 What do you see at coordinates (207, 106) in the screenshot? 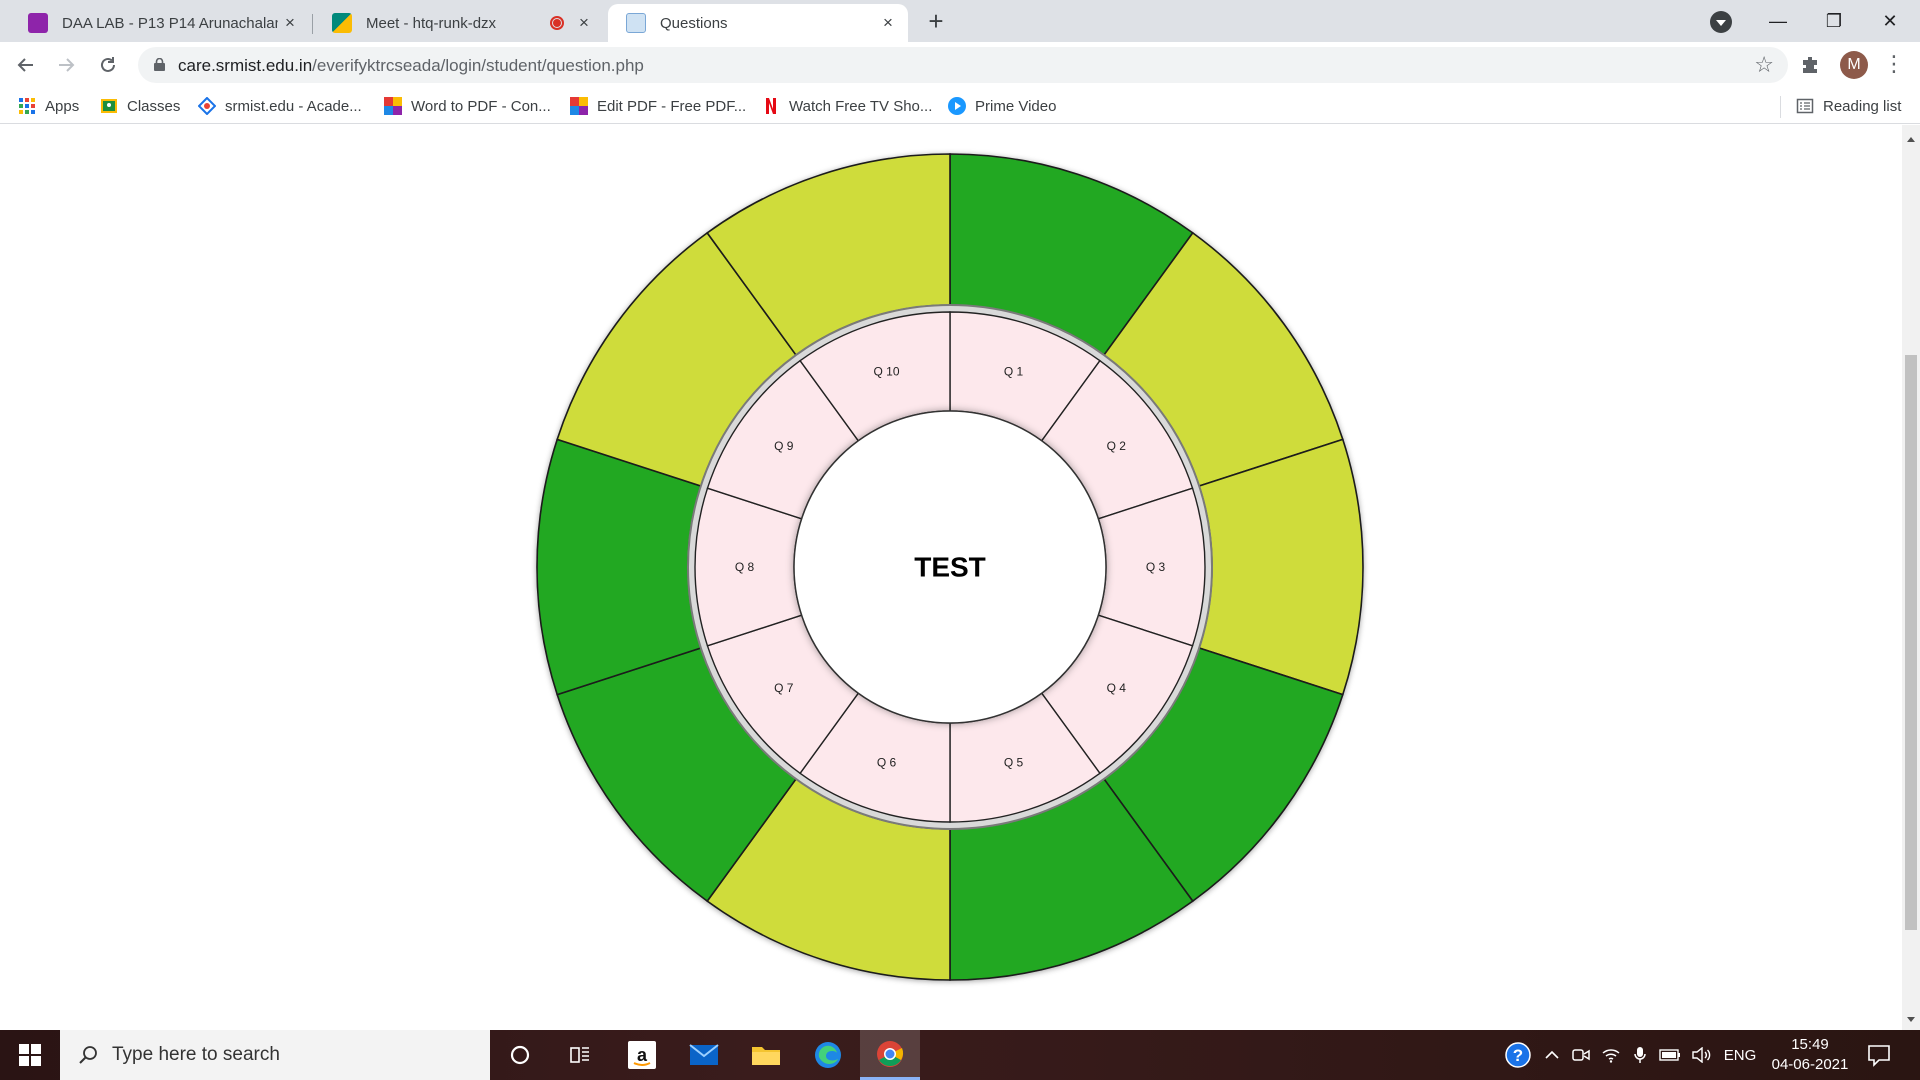
I see `srmist-icon` at bounding box center [207, 106].